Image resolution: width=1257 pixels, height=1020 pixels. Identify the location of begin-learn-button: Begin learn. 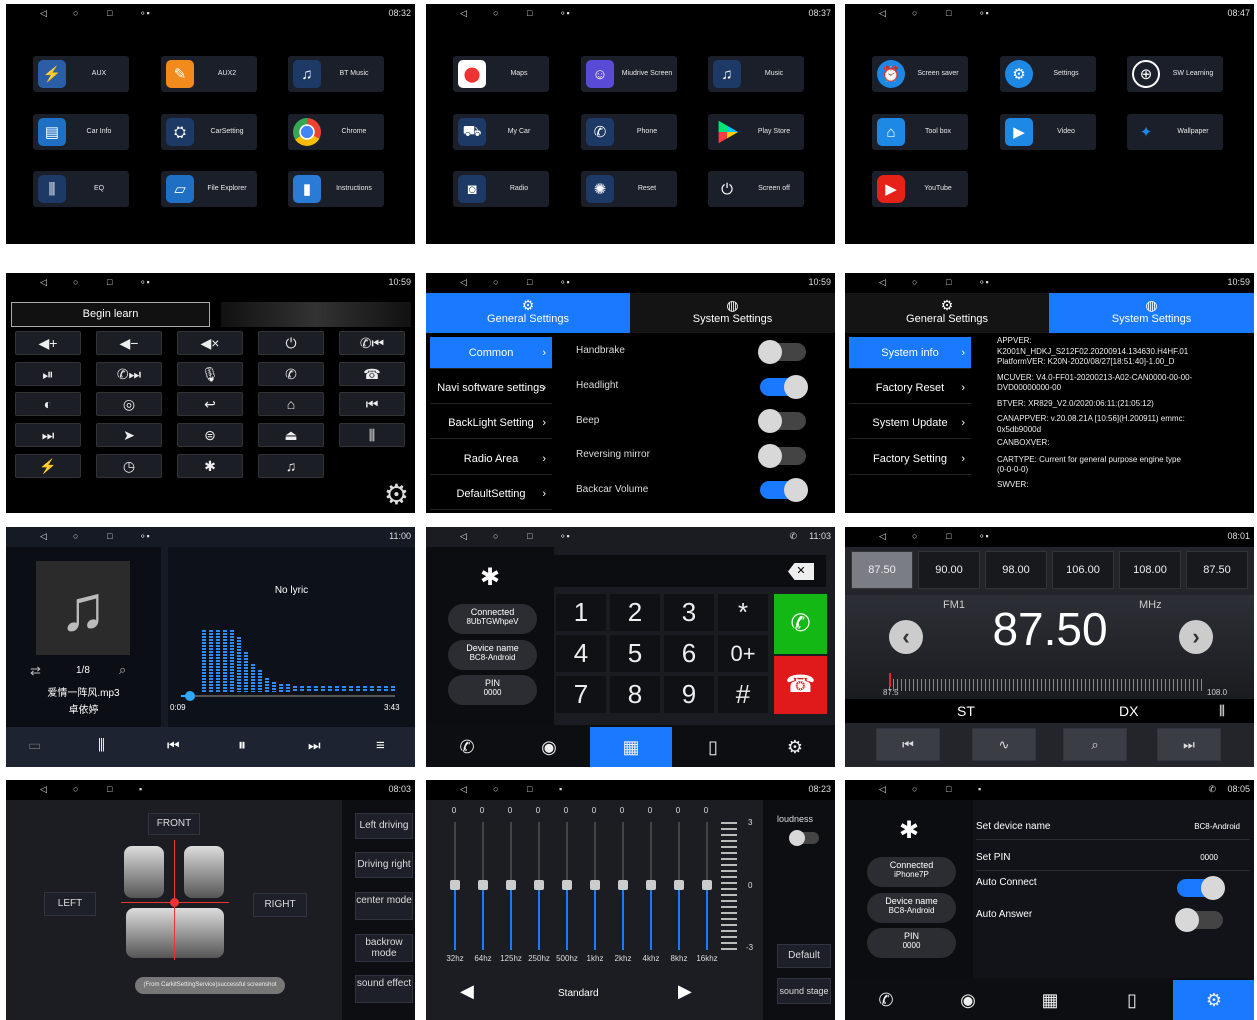
(110, 314).